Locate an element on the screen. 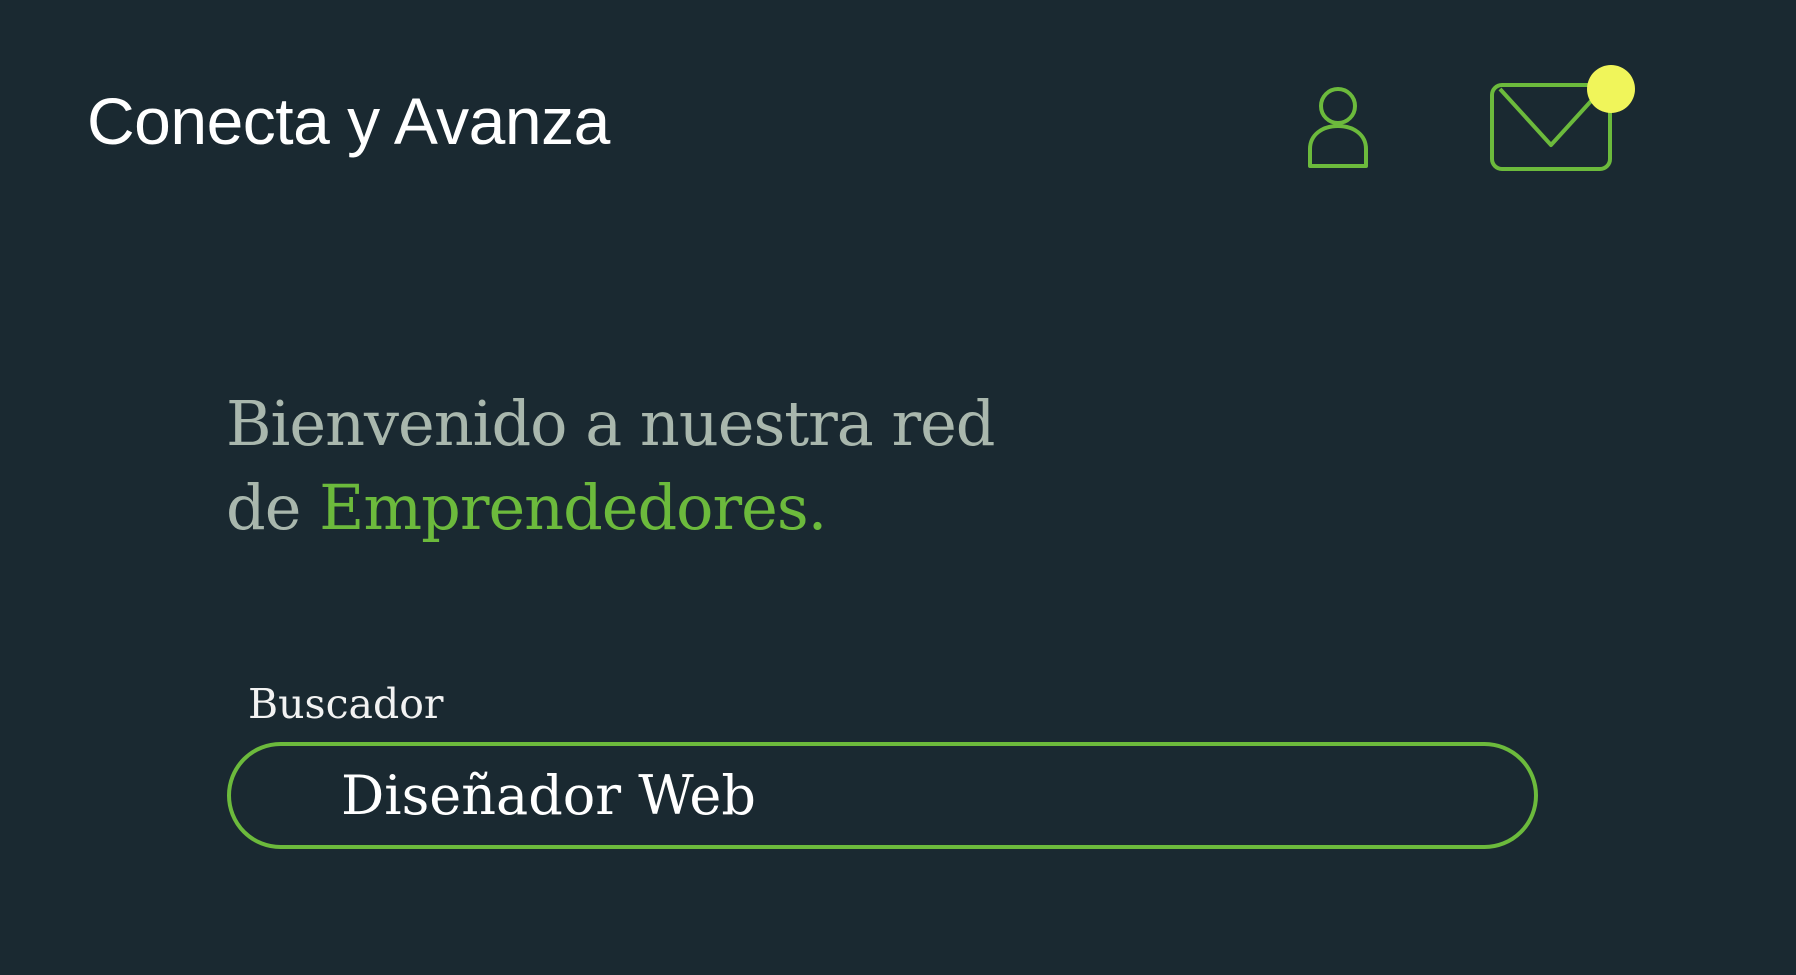 This screenshot has height=975, width=1796. search-box is located at coordinates (882, 795).